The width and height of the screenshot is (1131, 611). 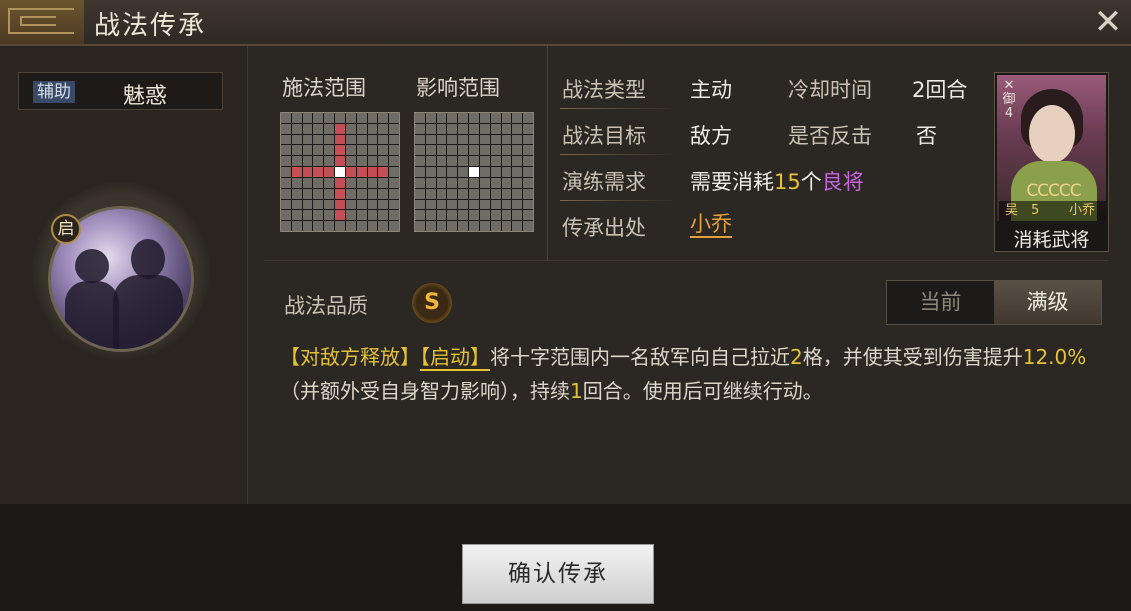 What do you see at coordinates (1047, 302) in the screenshot?
I see `tab-max-level: 满级` at bounding box center [1047, 302].